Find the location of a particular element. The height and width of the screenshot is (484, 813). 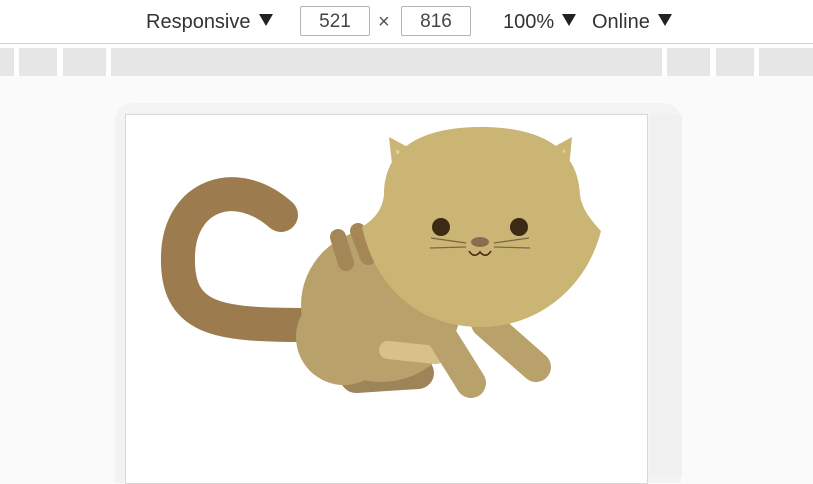

cat-stripe is located at coordinates (342, 250).